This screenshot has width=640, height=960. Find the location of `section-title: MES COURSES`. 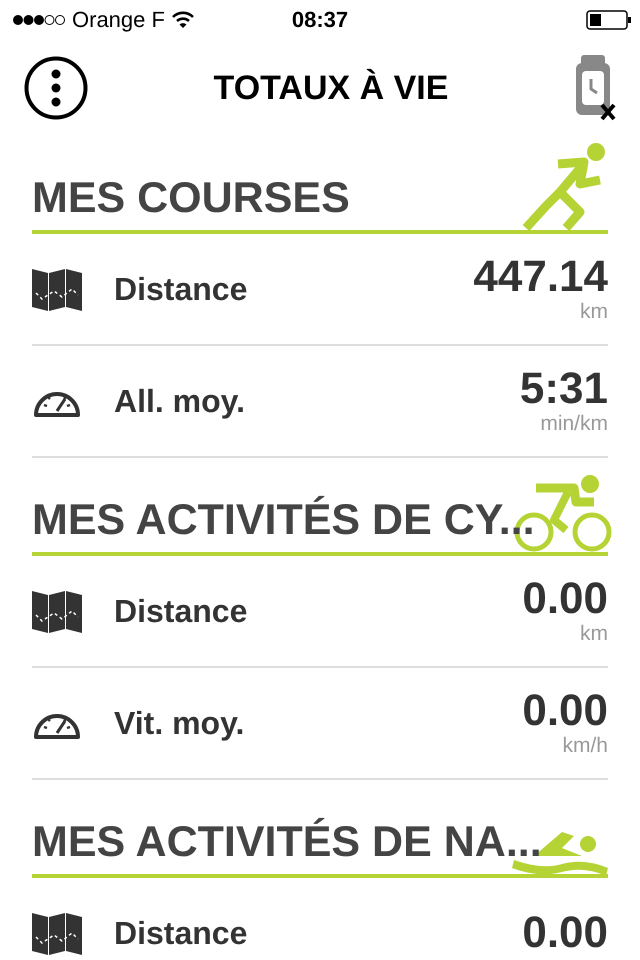

section-title: MES COURSES is located at coordinates (191, 198).